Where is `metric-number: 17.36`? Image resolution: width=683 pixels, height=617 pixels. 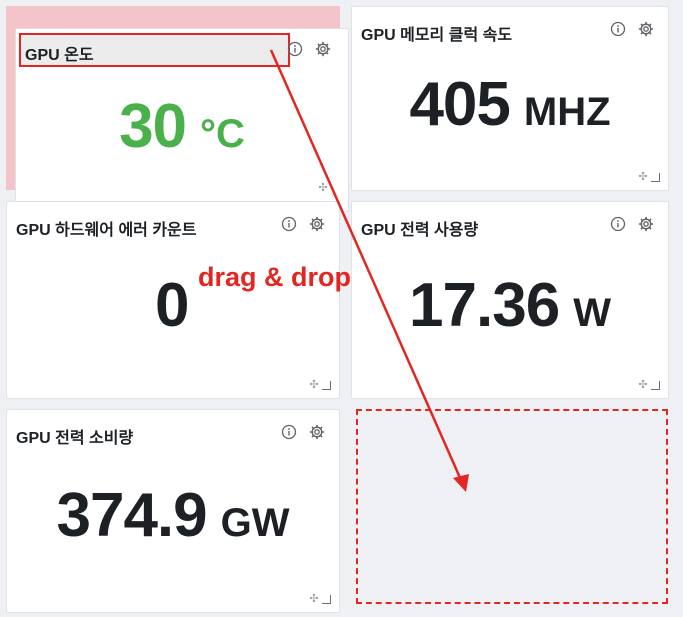
metric-number: 17.36 is located at coordinates (484, 305).